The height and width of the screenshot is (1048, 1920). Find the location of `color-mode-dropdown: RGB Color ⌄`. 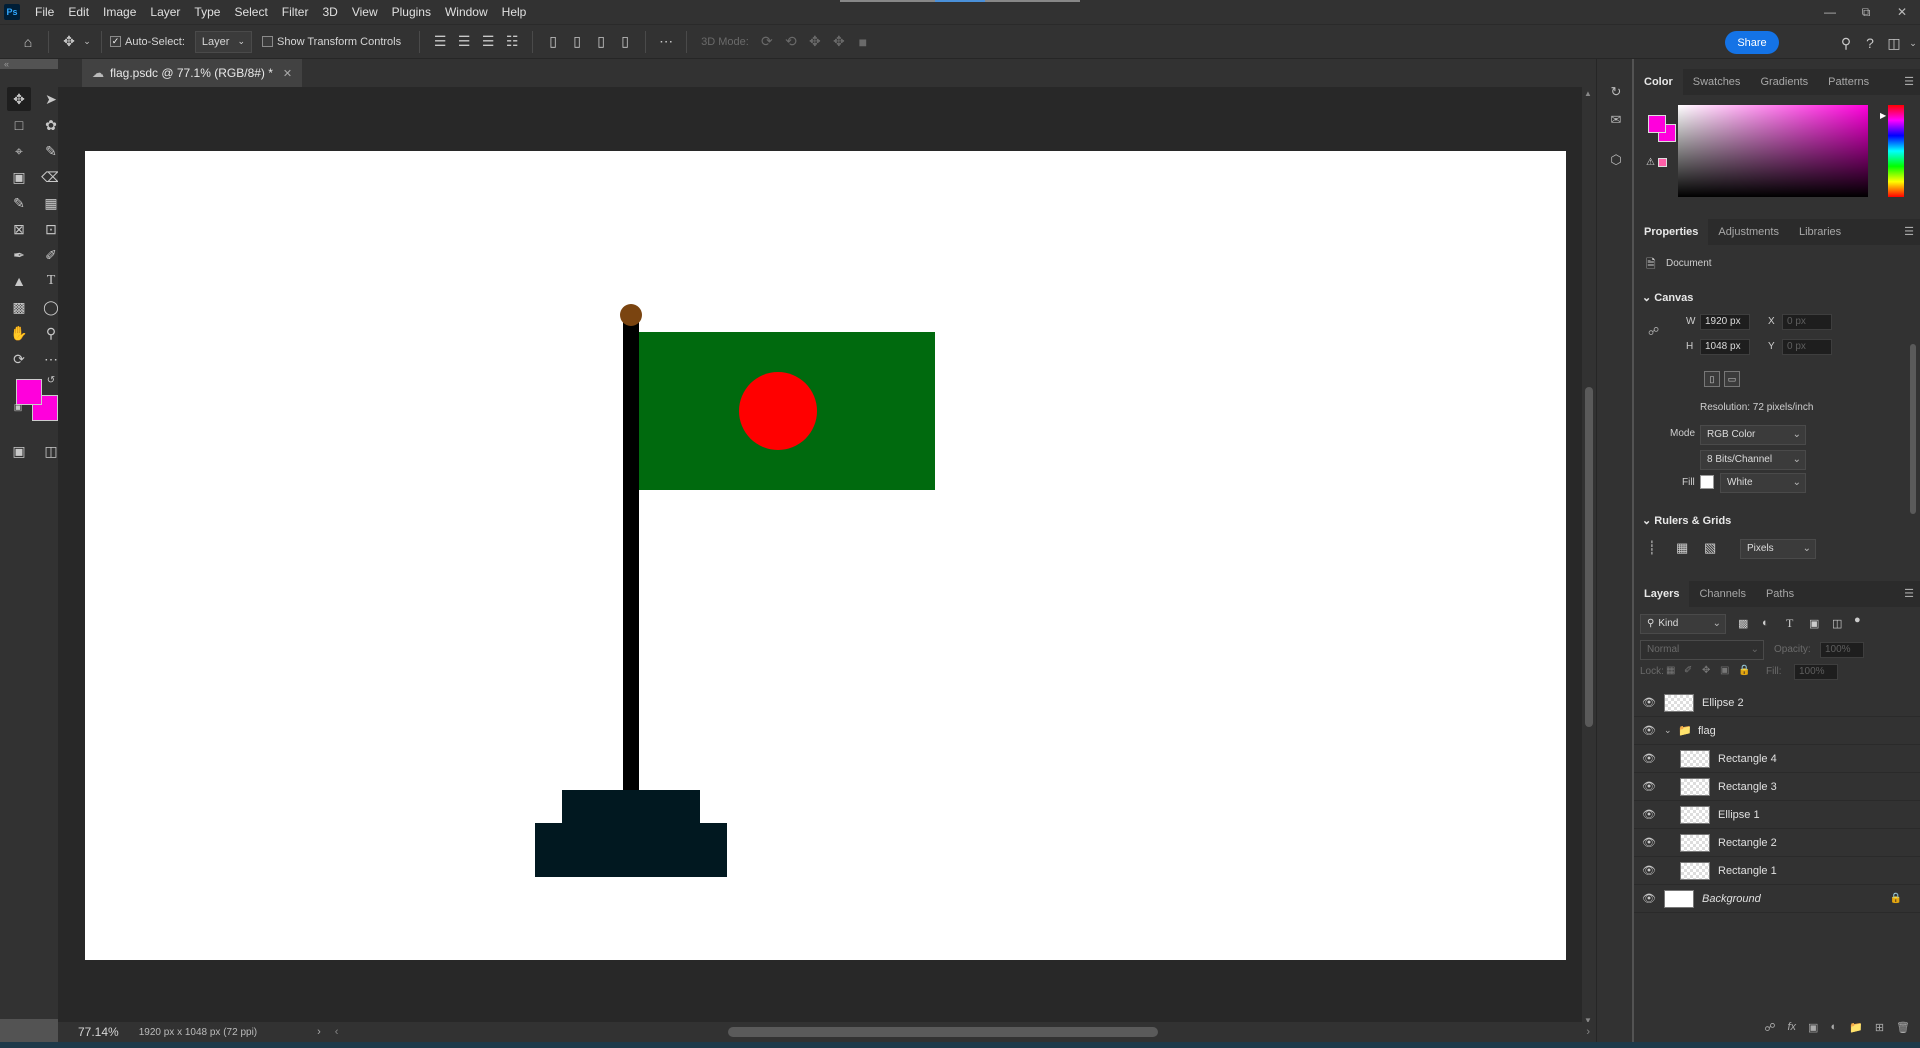

color-mode-dropdown: RGB Color ⌄ is located at coordinates (1753, 435).